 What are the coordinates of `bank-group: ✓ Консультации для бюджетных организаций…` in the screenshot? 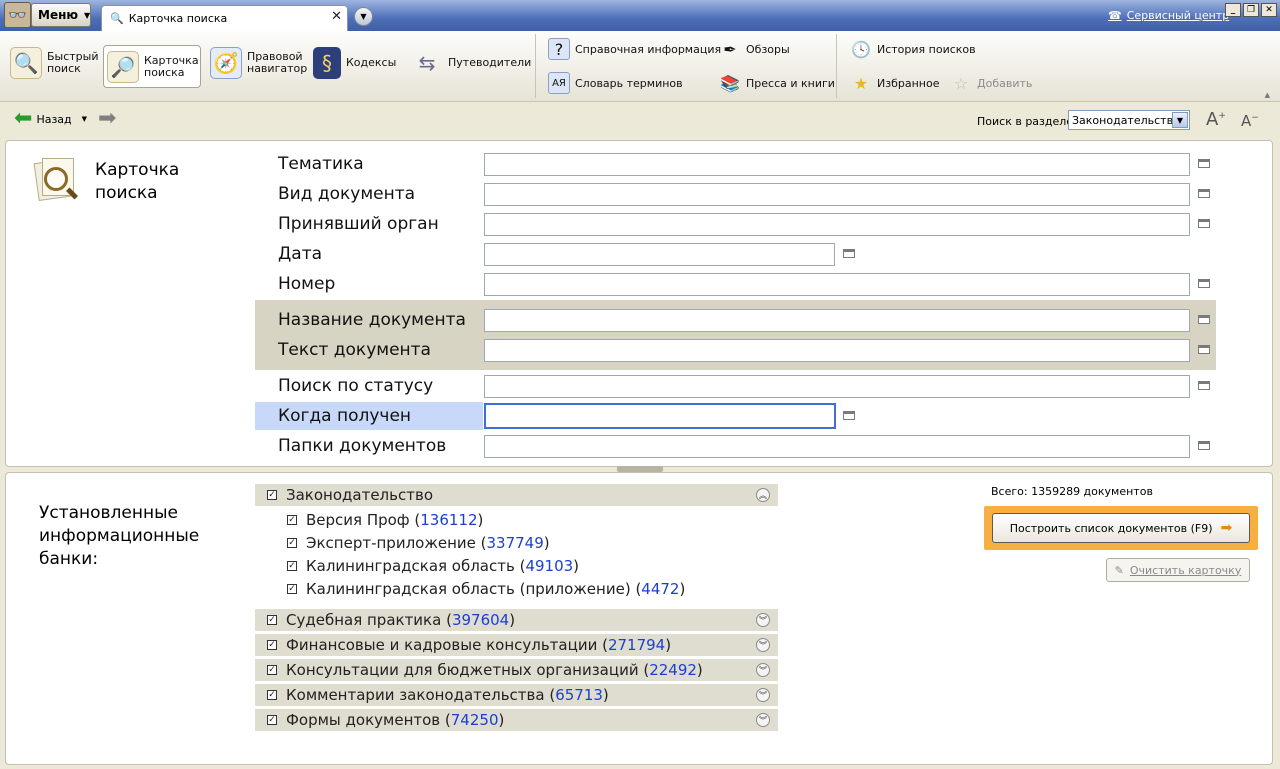 It's located at (516, 670).